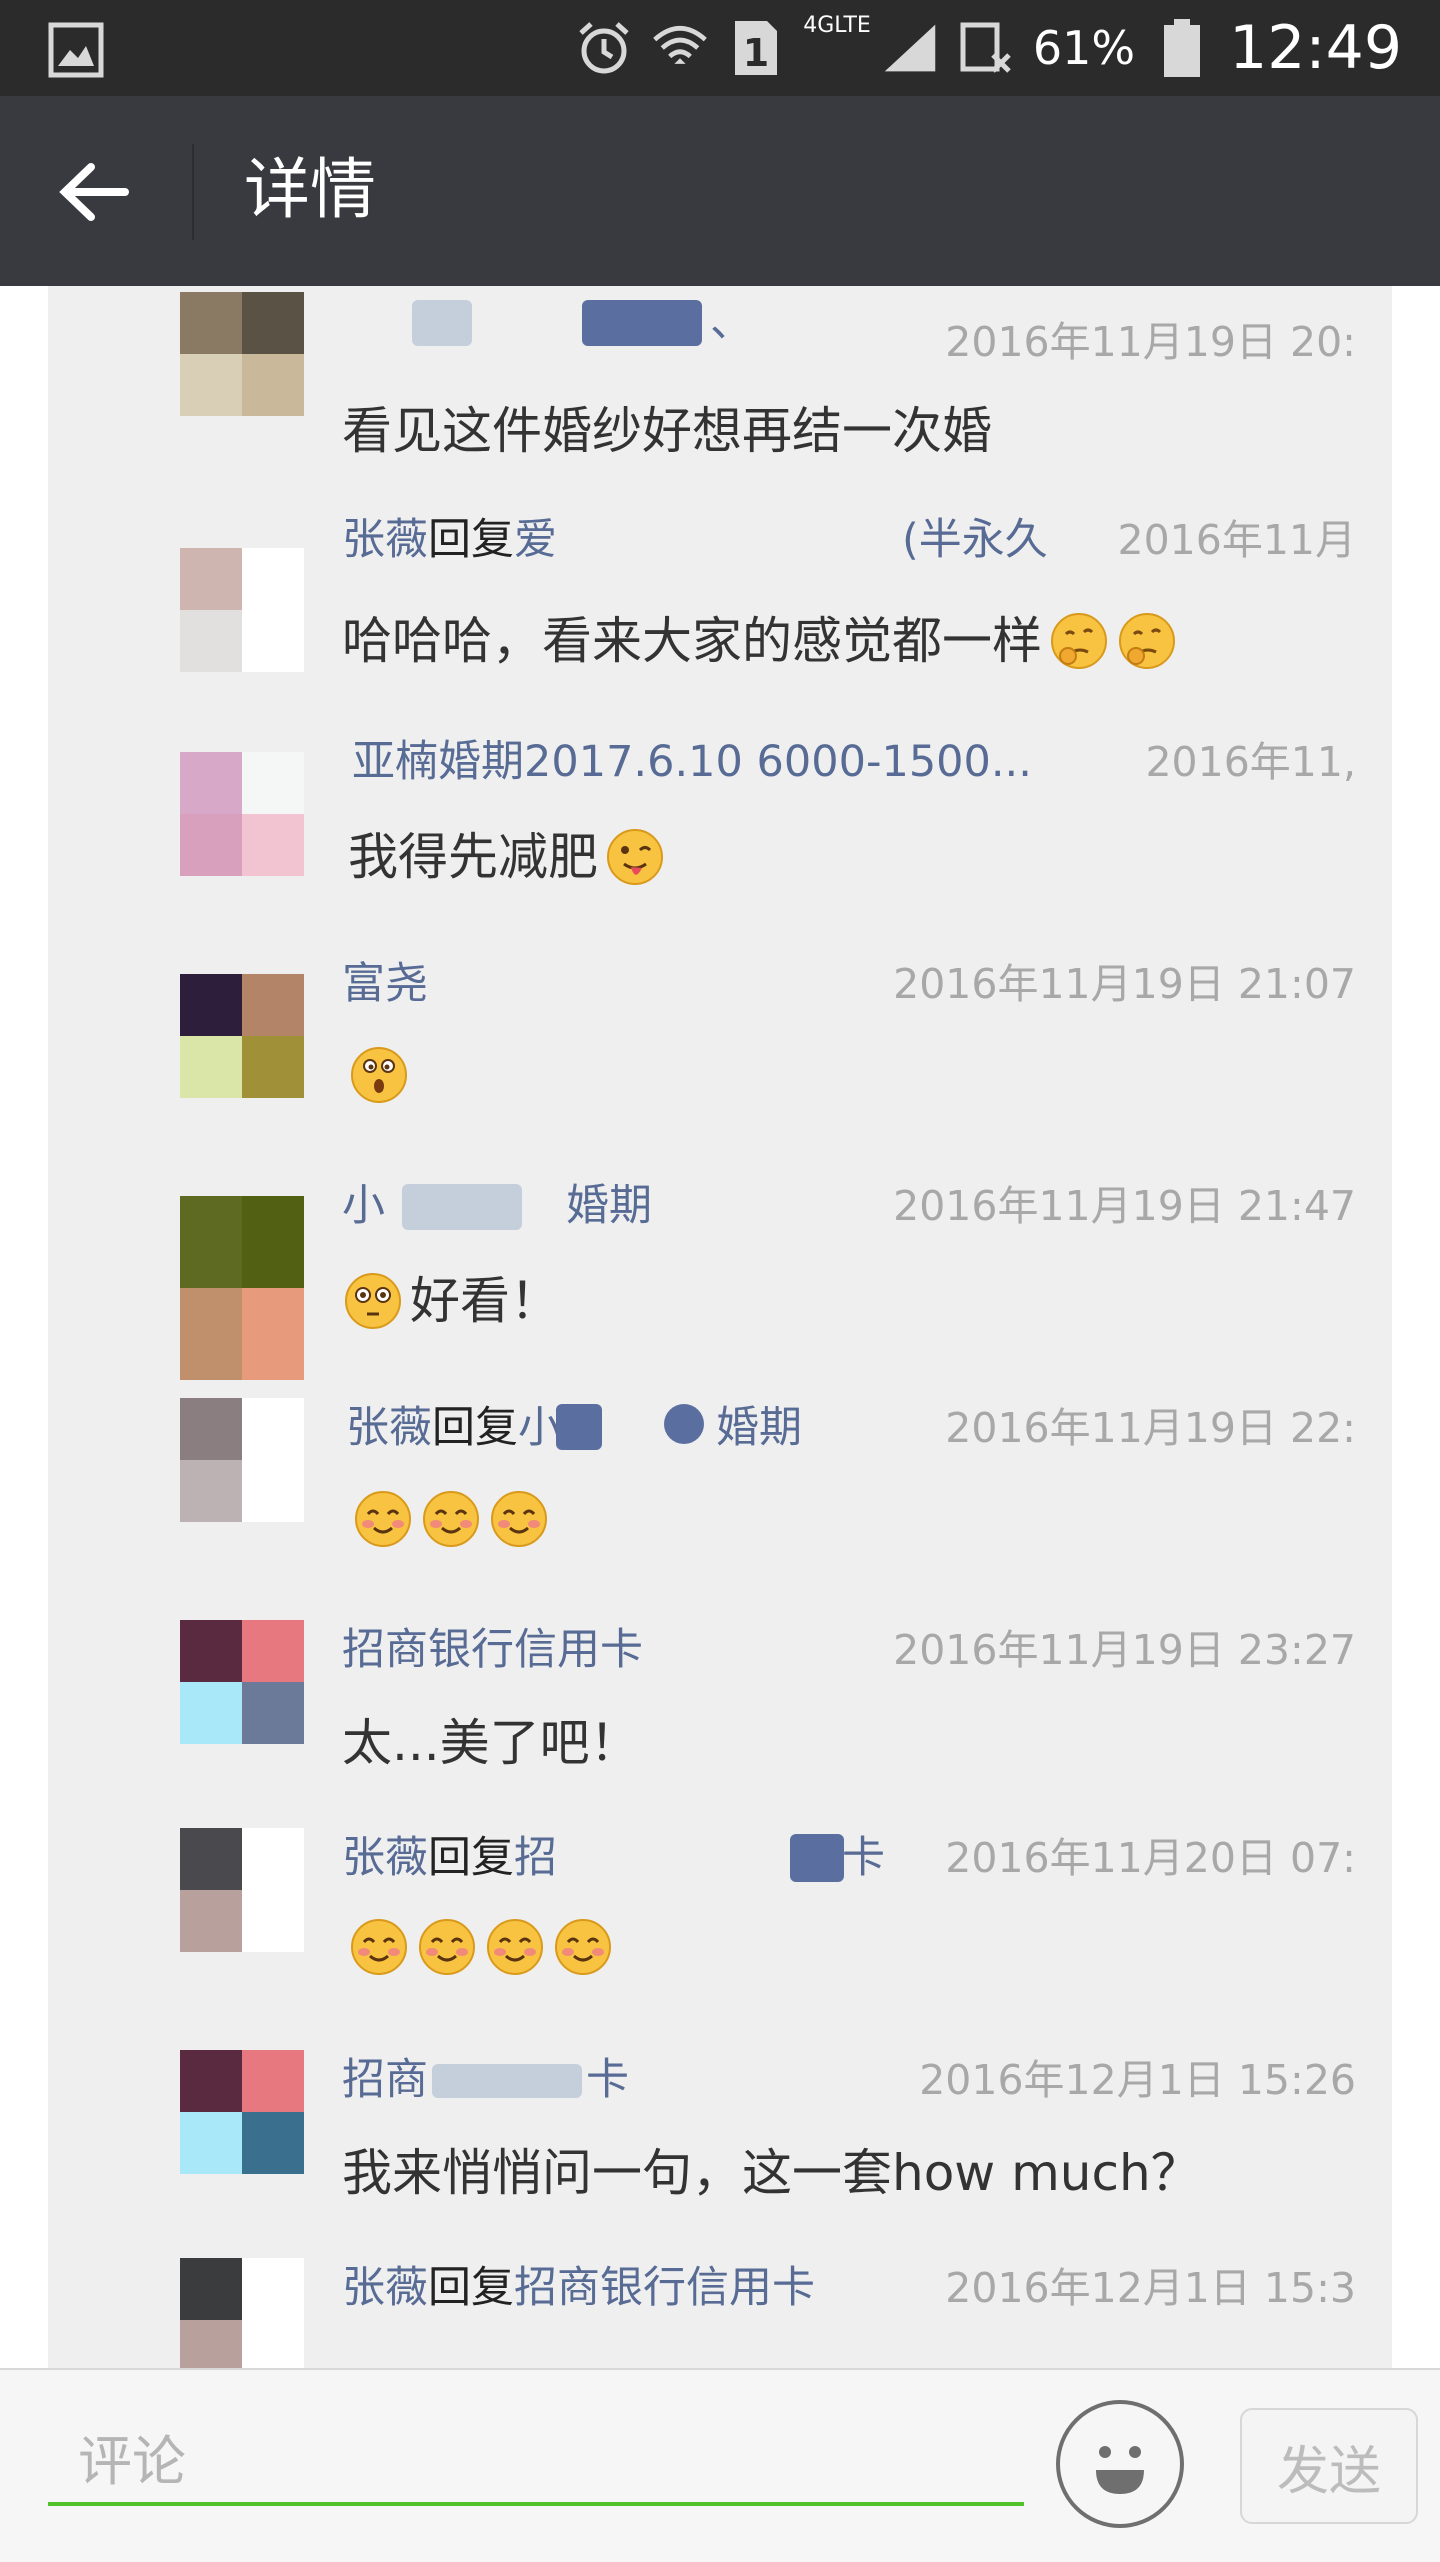 This screenshot has height=2562, width=1440. I want to click on send-button: 发送, so click(1329, 2466).